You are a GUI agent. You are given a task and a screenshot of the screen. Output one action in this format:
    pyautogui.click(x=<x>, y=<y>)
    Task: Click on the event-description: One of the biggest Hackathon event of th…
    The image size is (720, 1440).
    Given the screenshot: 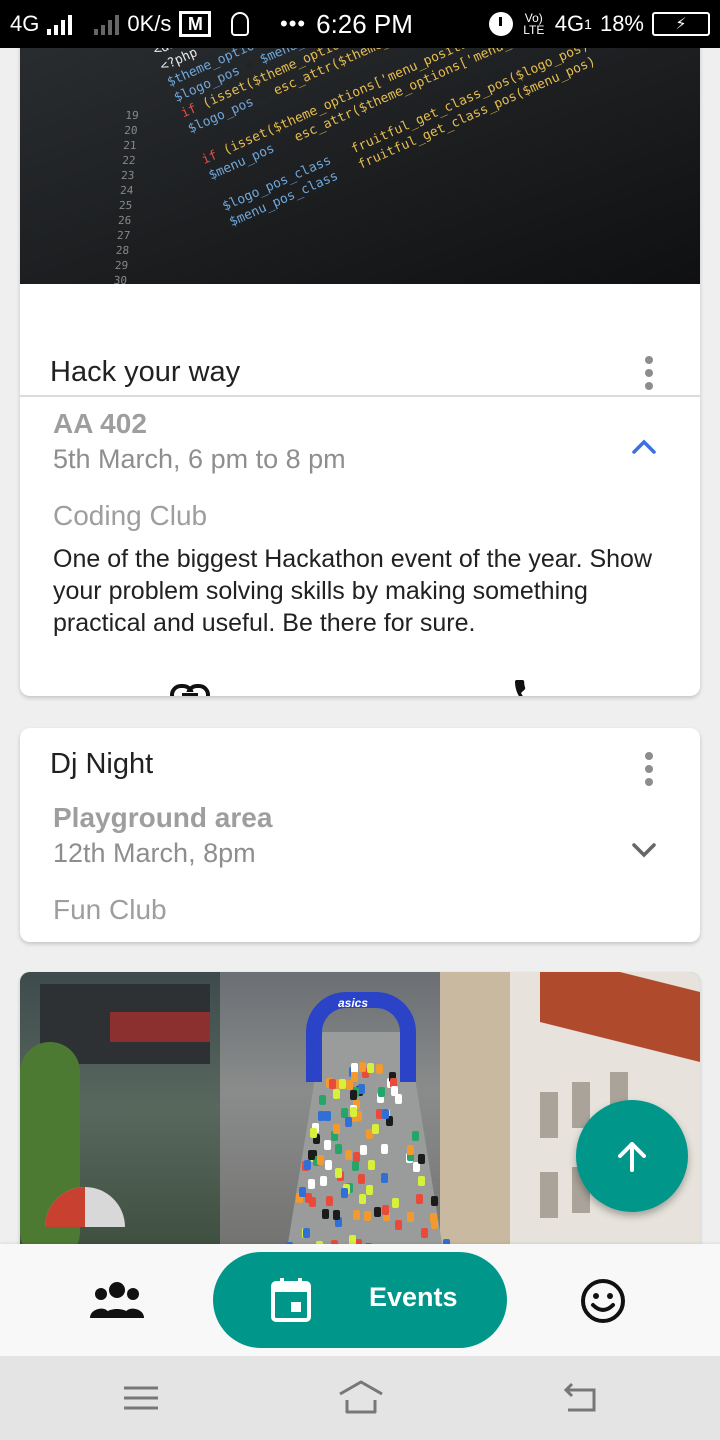 What is the action you would take?
    pyautogui.click(x=352, y=591)
    